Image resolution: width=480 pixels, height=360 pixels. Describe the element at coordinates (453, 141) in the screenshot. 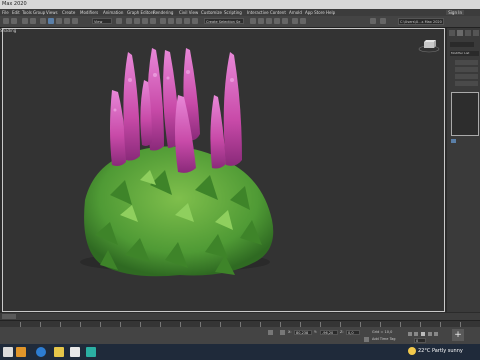

I see `pin-stack-icon` at that location.